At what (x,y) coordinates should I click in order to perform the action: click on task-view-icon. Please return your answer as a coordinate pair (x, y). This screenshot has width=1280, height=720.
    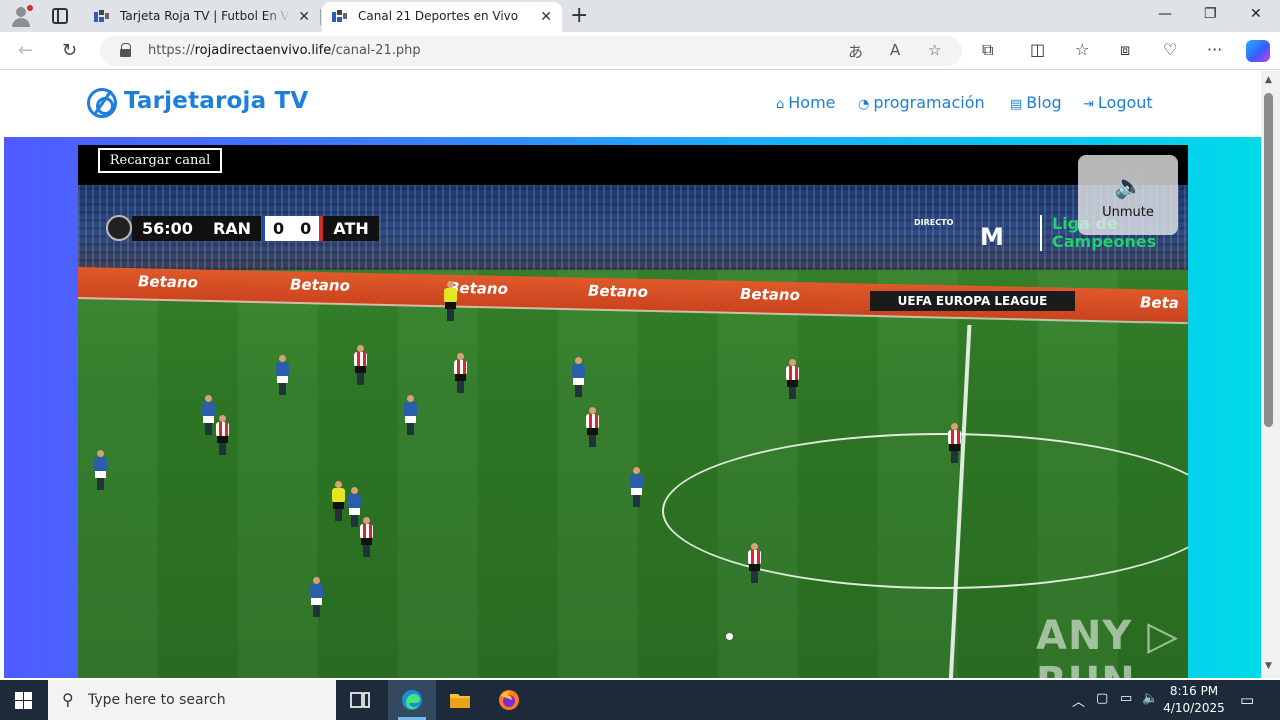
    Looking at the image, I should click on (360, 700).